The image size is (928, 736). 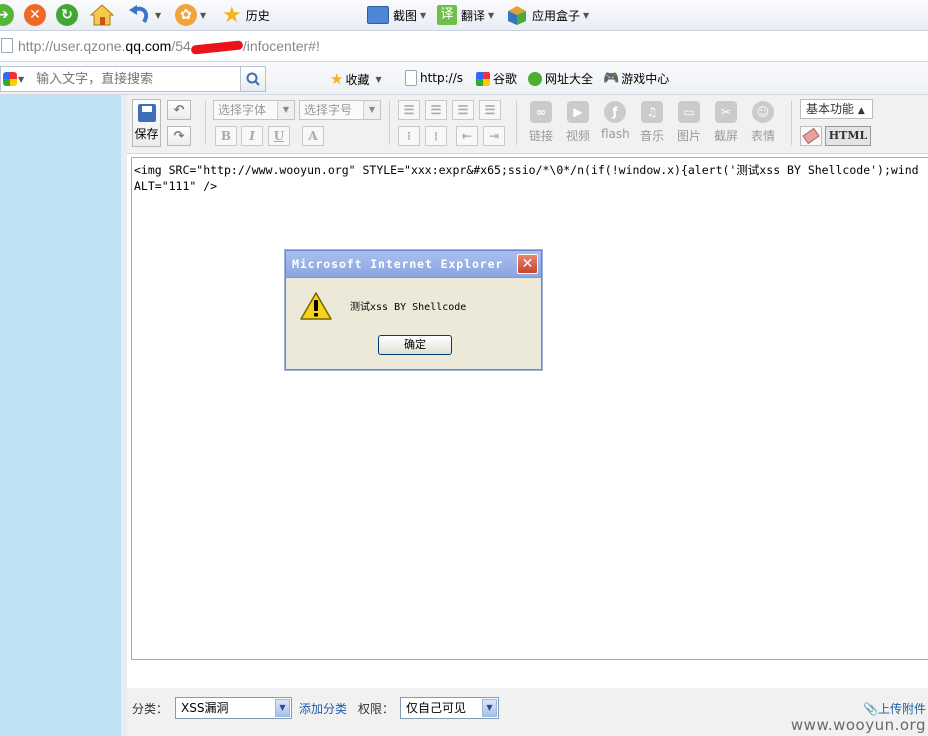 I want to click on browser-toolbar: ➔ ✕ ↻ ▼ ✿ ▼ ★ 历史 截图 ▼ 译 翻译 ▼ 应用盒子 ▼, so click(x=464, y=15).